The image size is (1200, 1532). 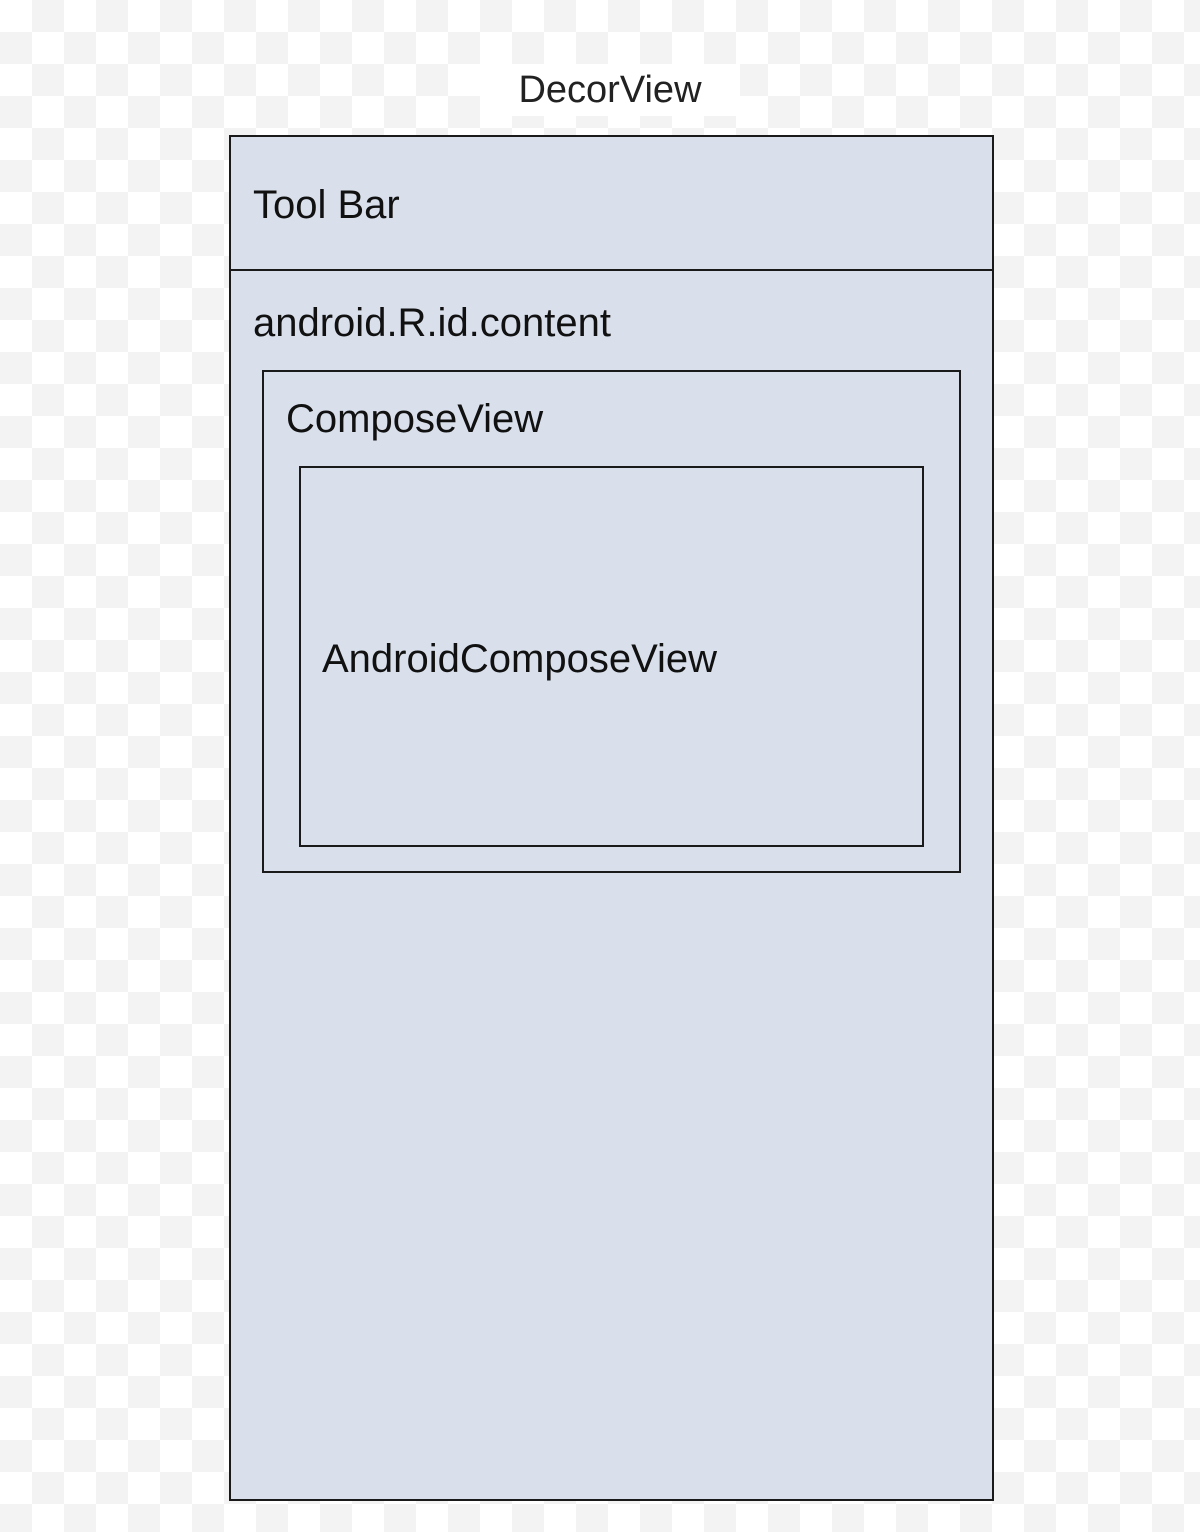 What do you see at coordinates (432, 323) in the screenshot?
I see `content-label: android.R.id.content` at bounding box center [432, 323].